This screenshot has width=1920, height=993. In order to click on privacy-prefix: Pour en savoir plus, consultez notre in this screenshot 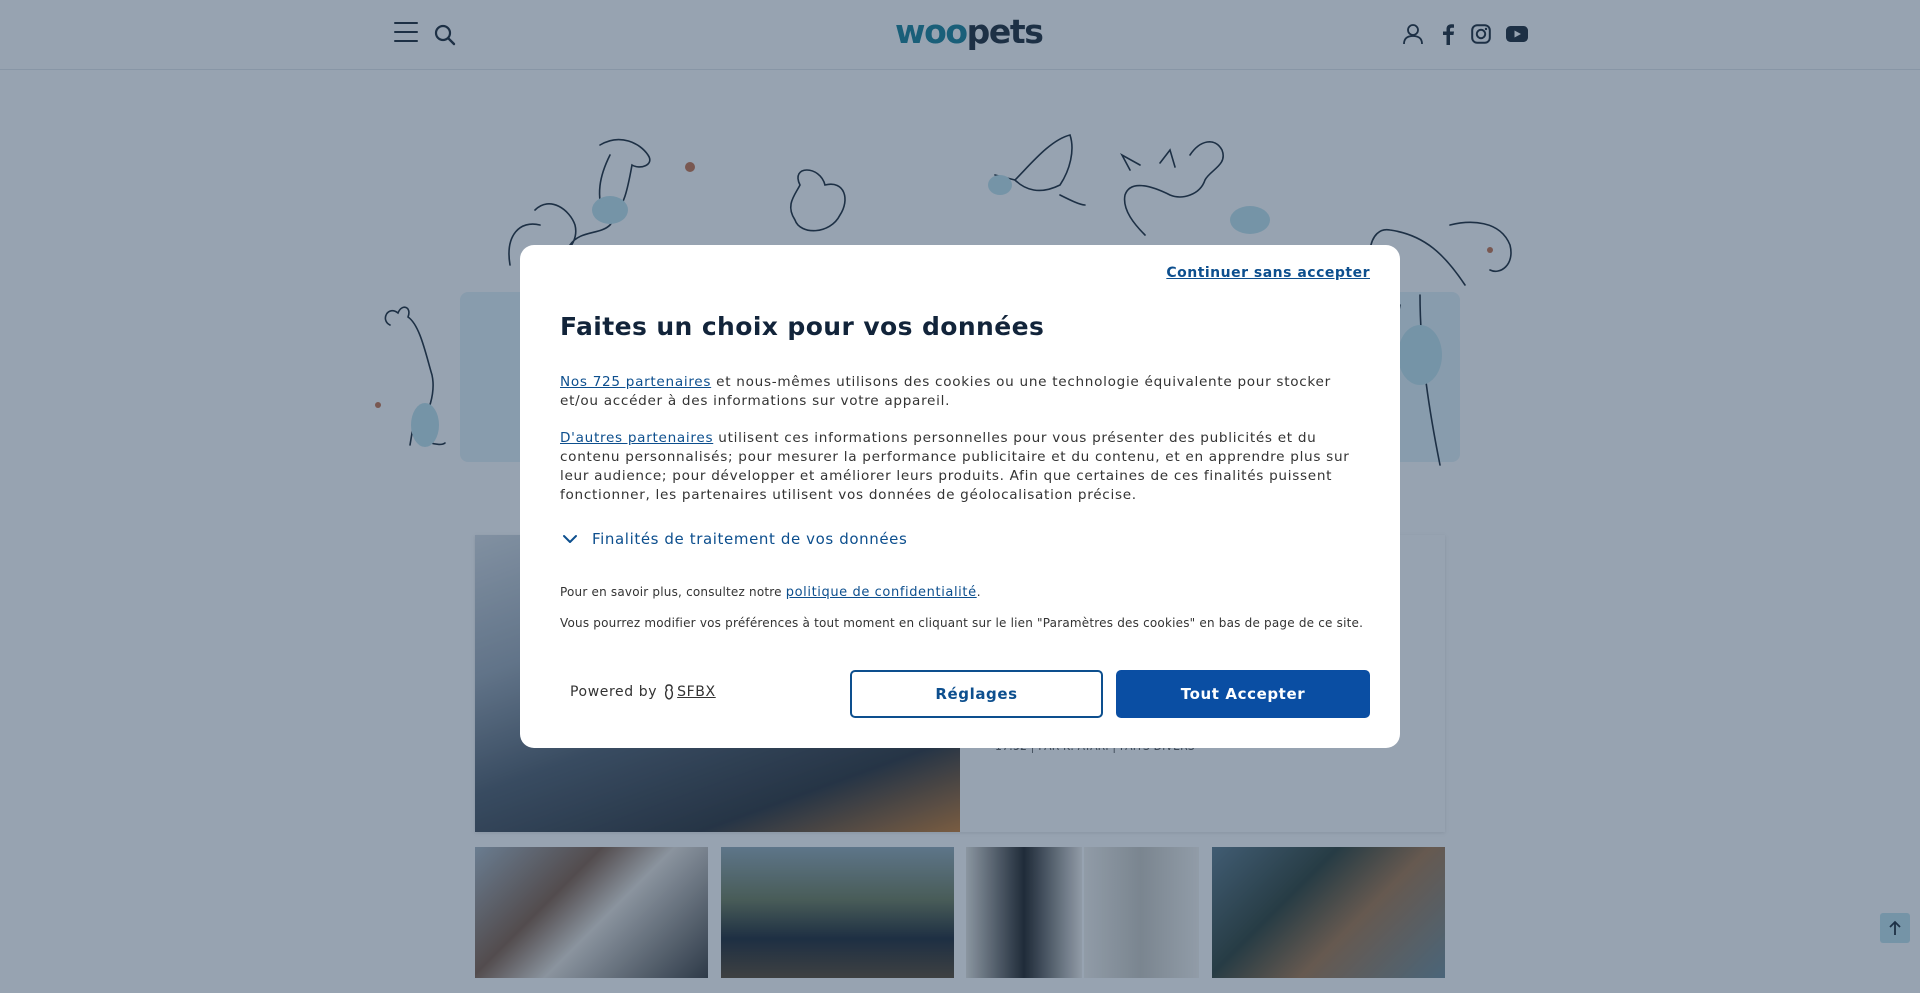, I will do `click(673, 592)`.